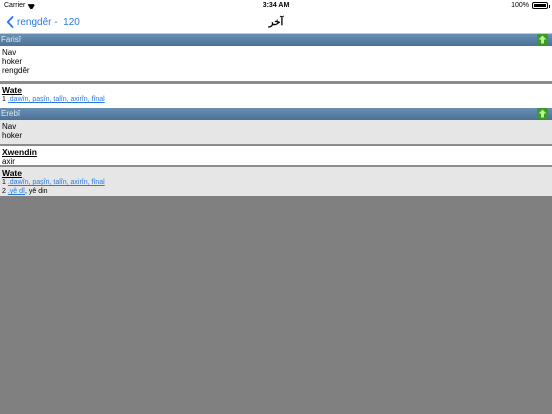 The width and height of the screenshot is (552, 414). Describe the element at coordinates (276, 191) in the screenshot. I see `definition-line: 2 .yê dî, yê din` at that location.